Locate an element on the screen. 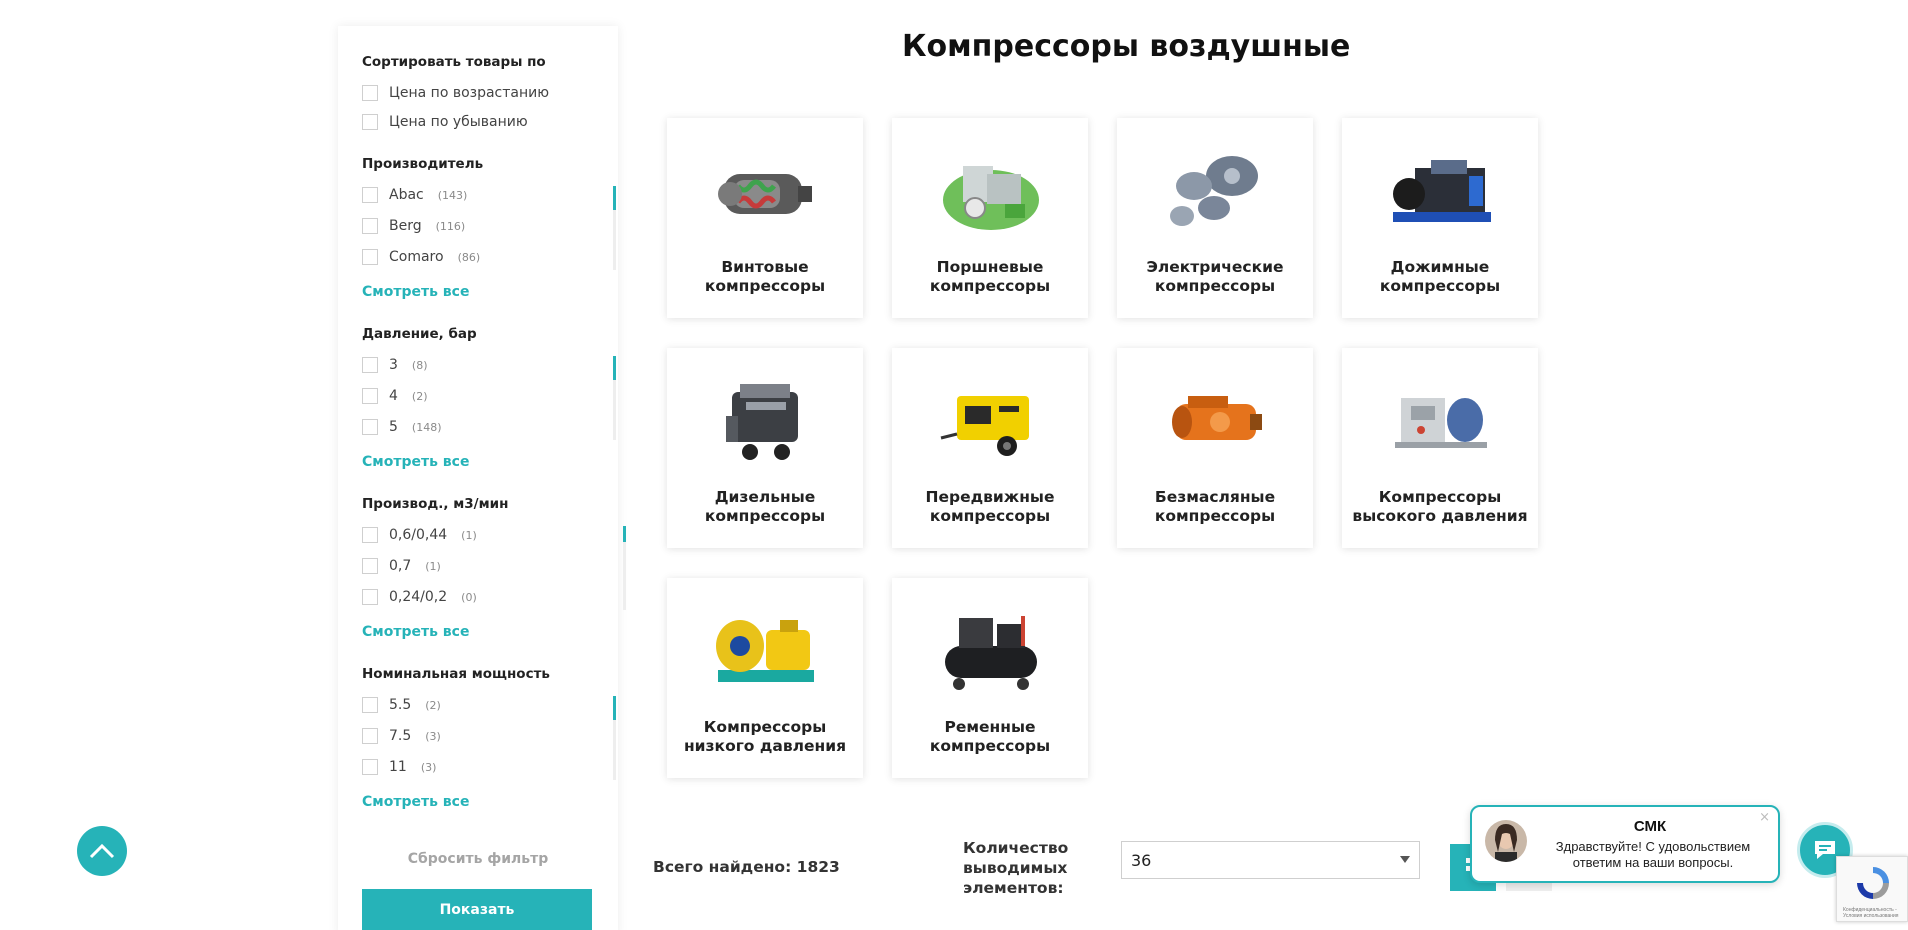 Image resolution: width=1908 pixels, height=930 pixels. filter-option: Abac (143) is located at coordinates (414, 195).